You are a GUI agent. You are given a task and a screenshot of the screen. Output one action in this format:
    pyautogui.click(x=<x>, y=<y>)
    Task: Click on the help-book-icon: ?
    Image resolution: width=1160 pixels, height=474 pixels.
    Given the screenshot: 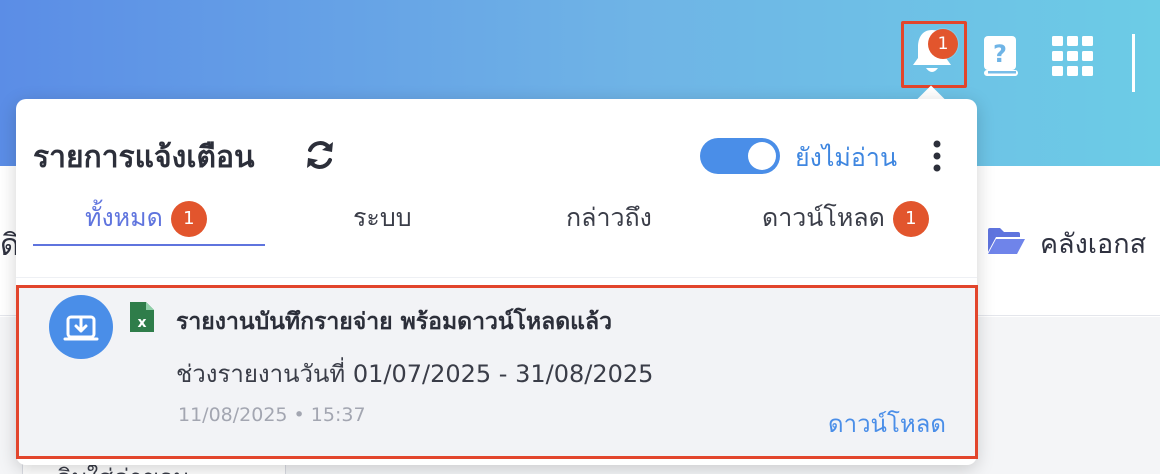 What is the action you would take?
    pyautogui.click(x=1001, y=56)
    